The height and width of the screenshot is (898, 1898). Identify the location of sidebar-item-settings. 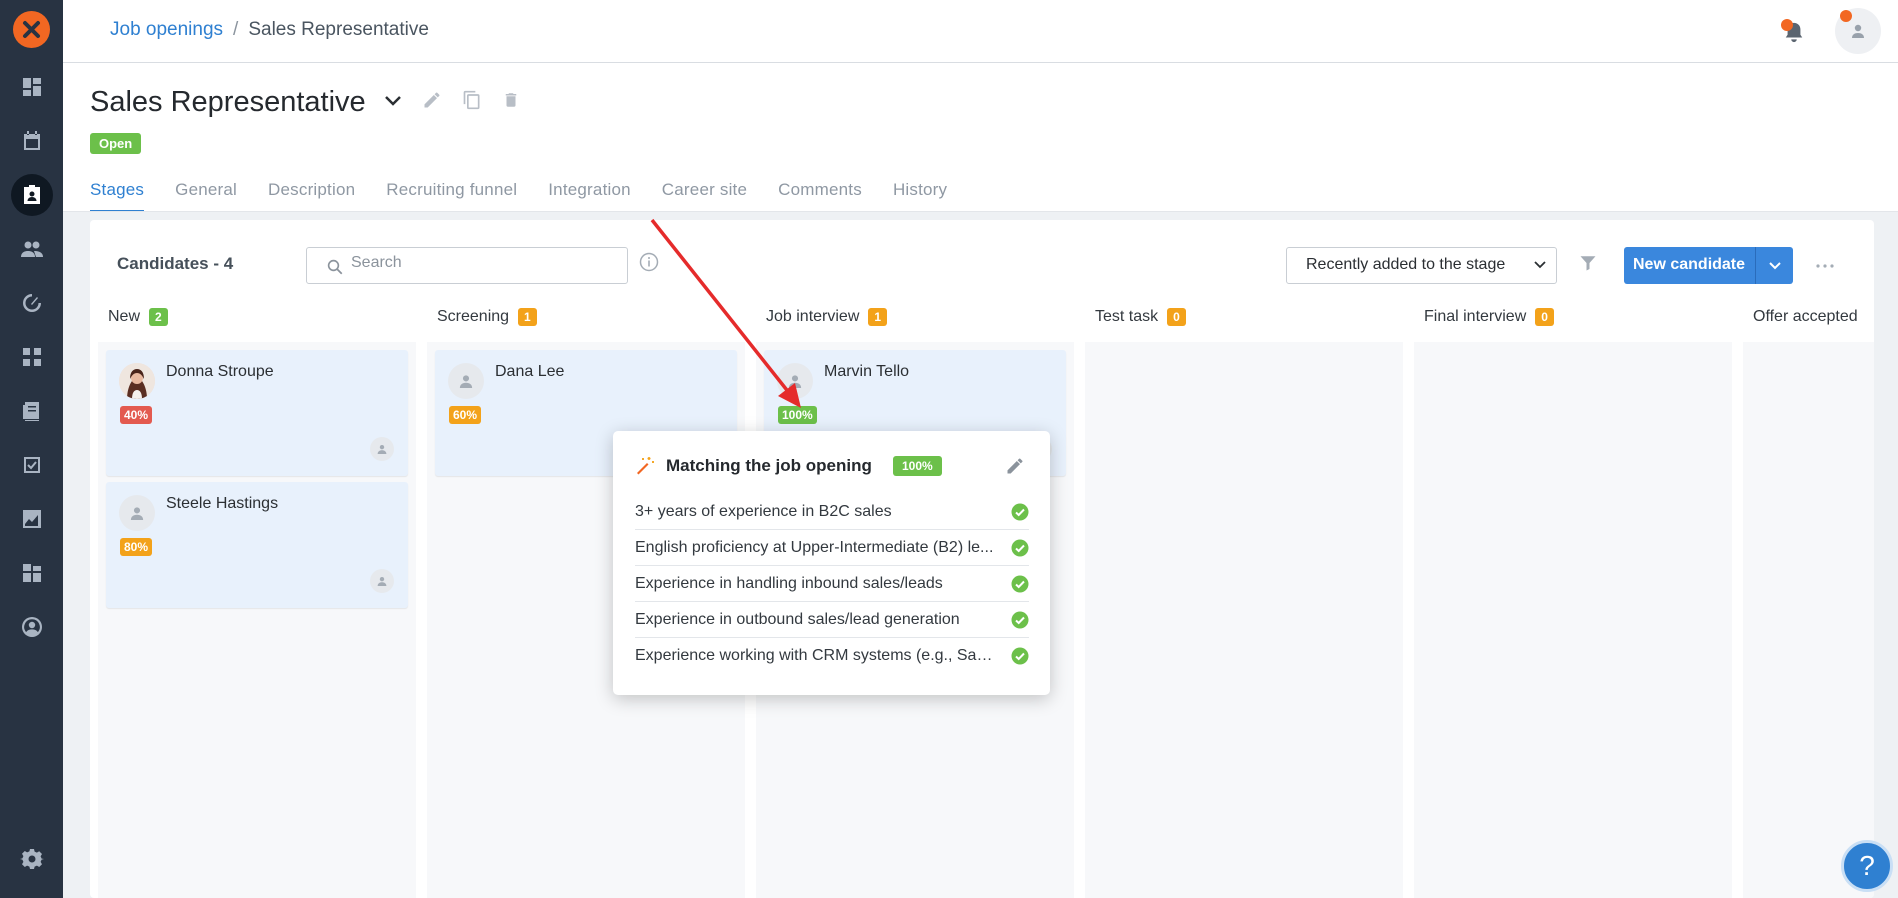
(32, 859).